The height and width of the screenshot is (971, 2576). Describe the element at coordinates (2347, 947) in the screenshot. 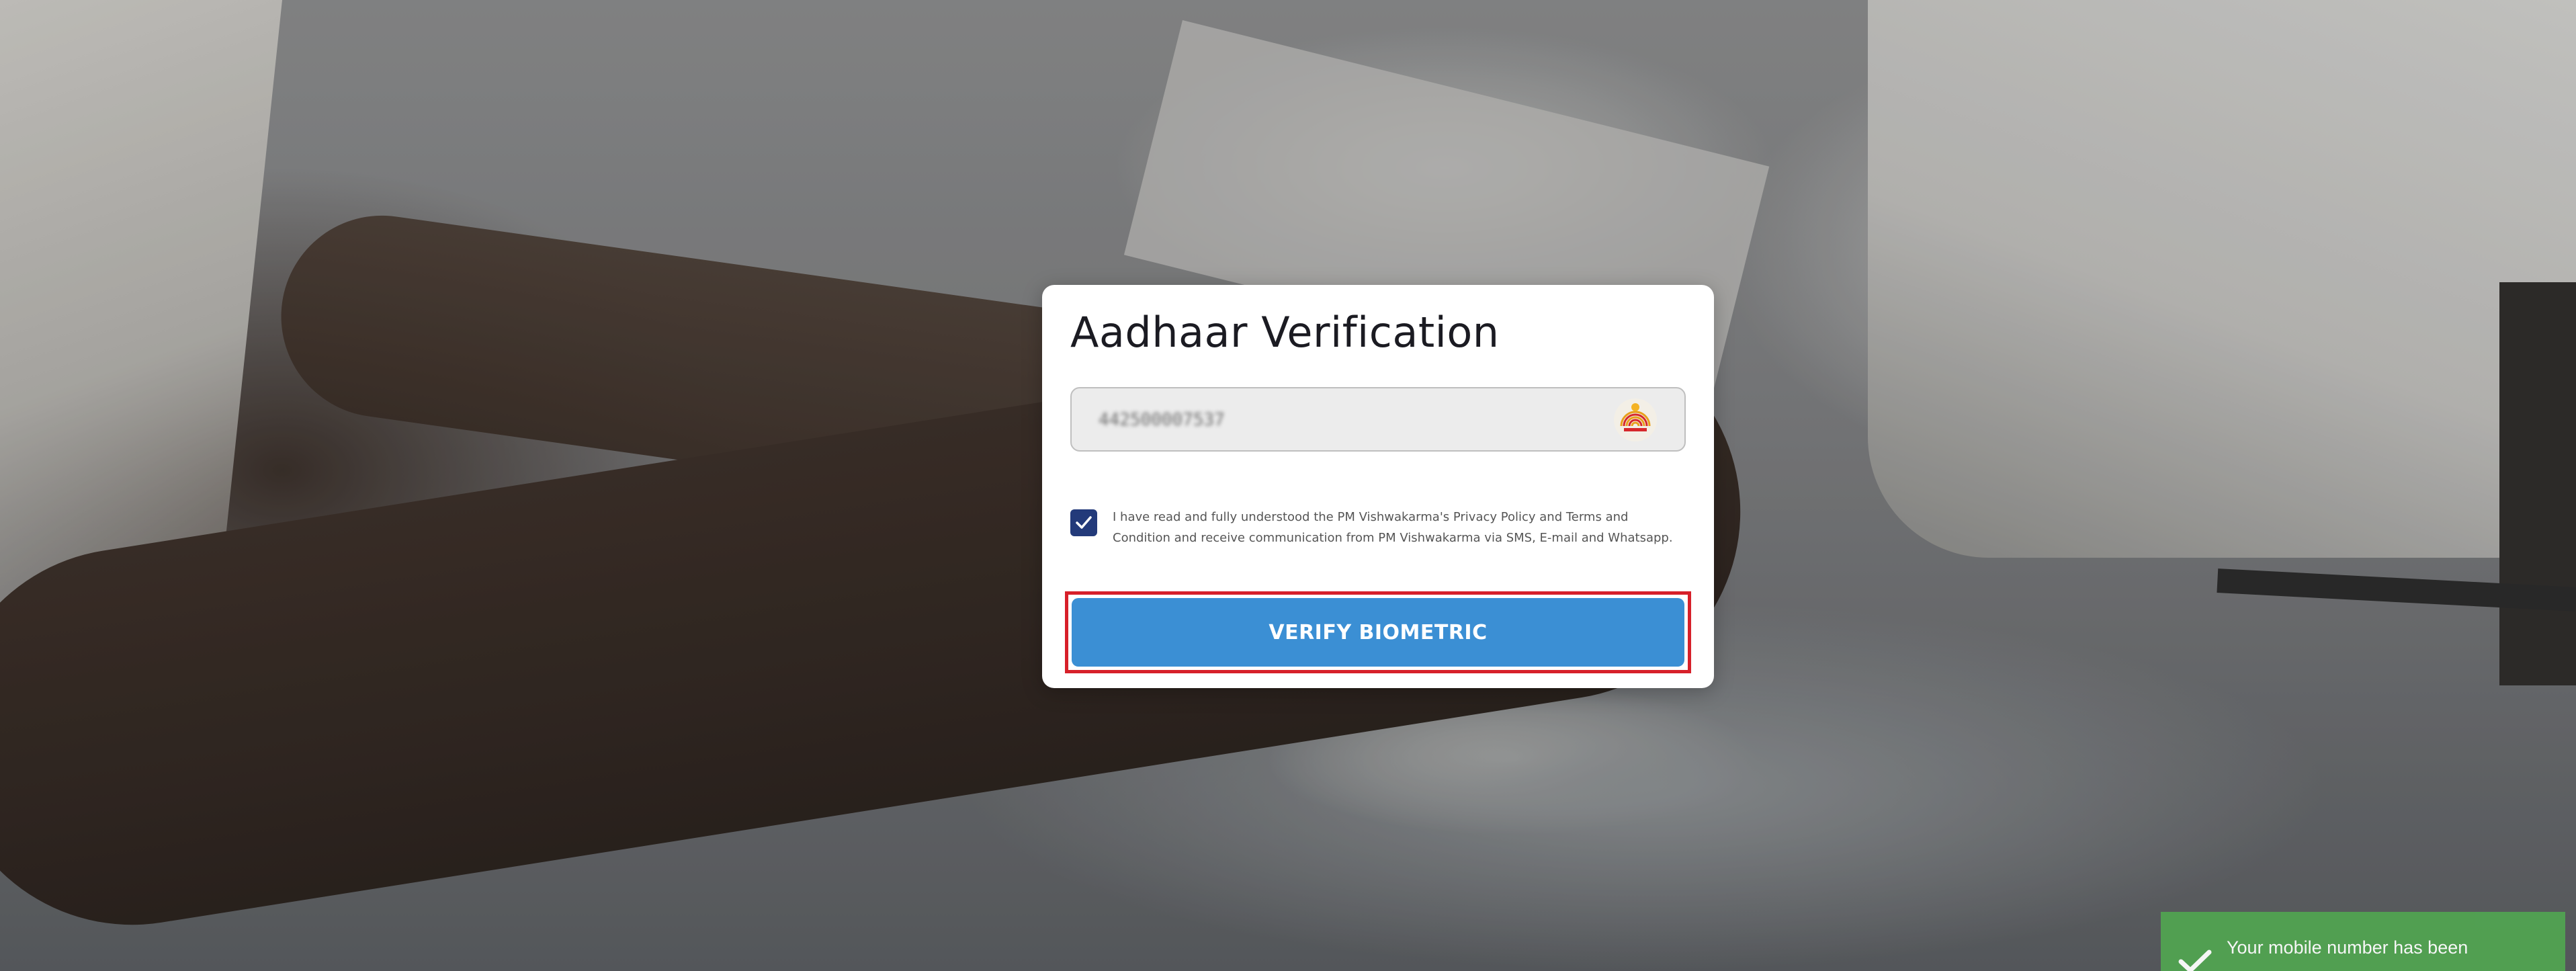

I see `toast-message: Your mobile number has been` at that location.